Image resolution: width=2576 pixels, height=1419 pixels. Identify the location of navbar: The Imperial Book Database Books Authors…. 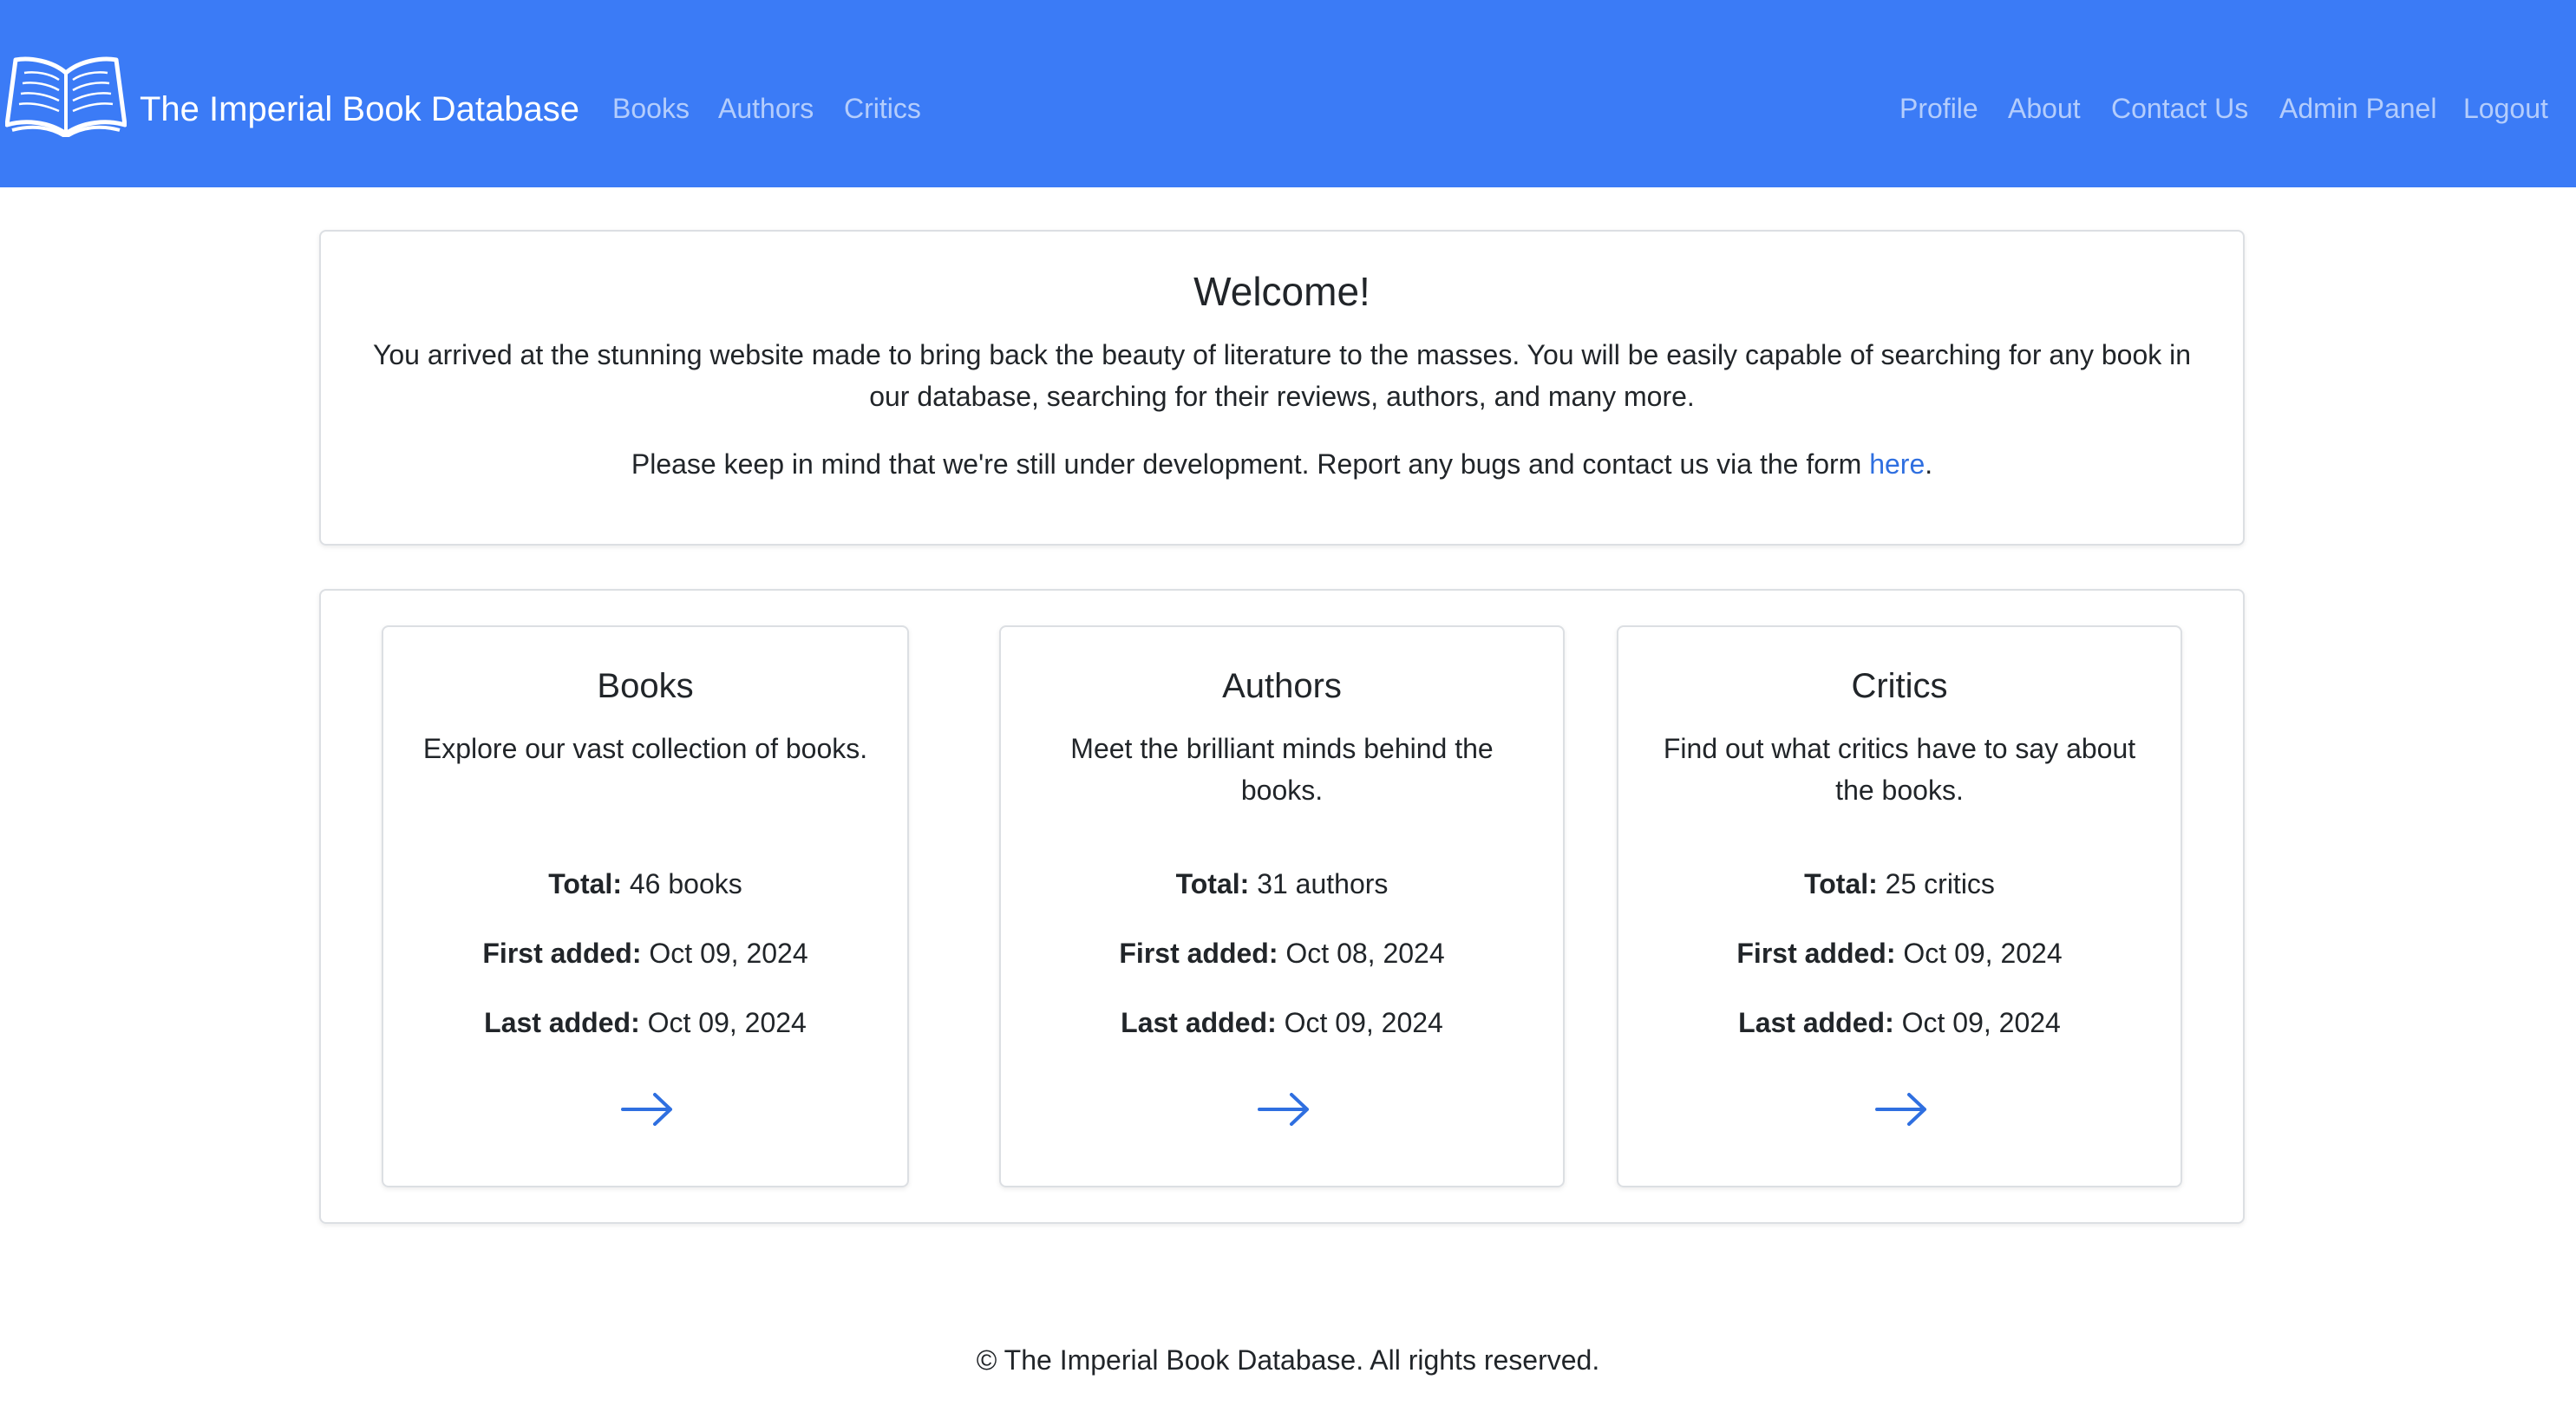
(1288, 93).